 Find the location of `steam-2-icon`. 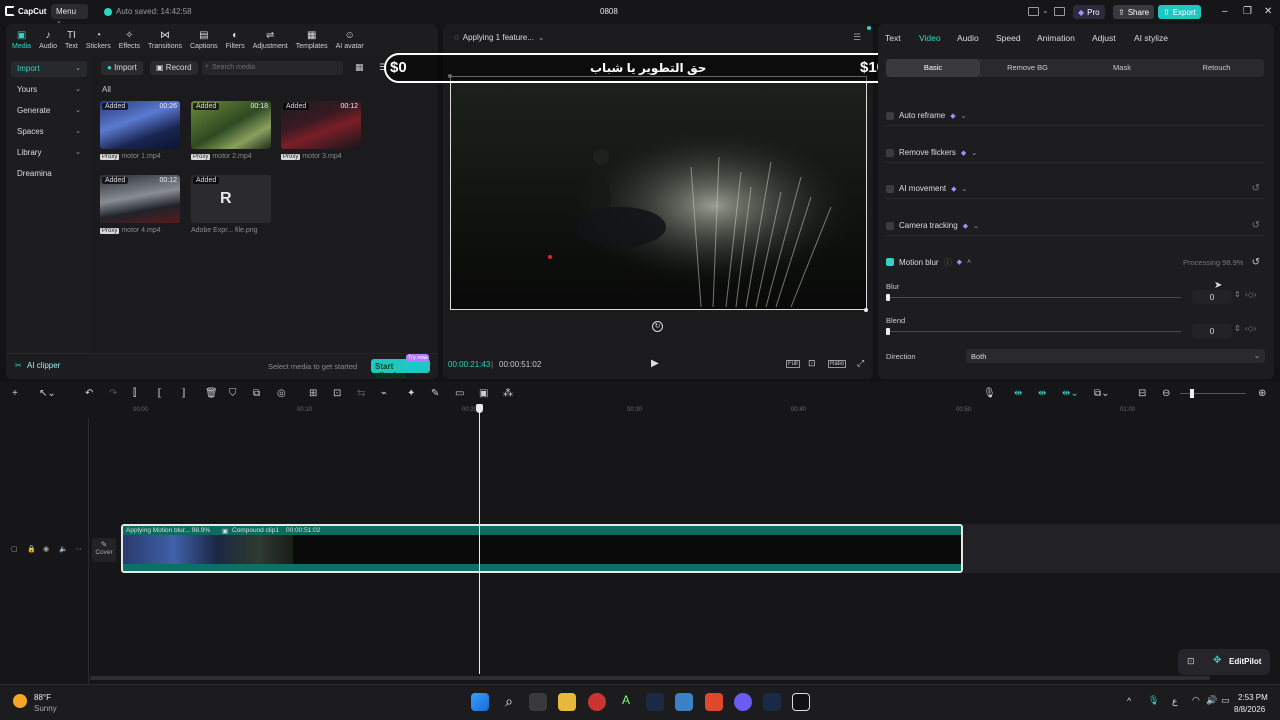

steam-2-icon is located at coordinates (772, 702).